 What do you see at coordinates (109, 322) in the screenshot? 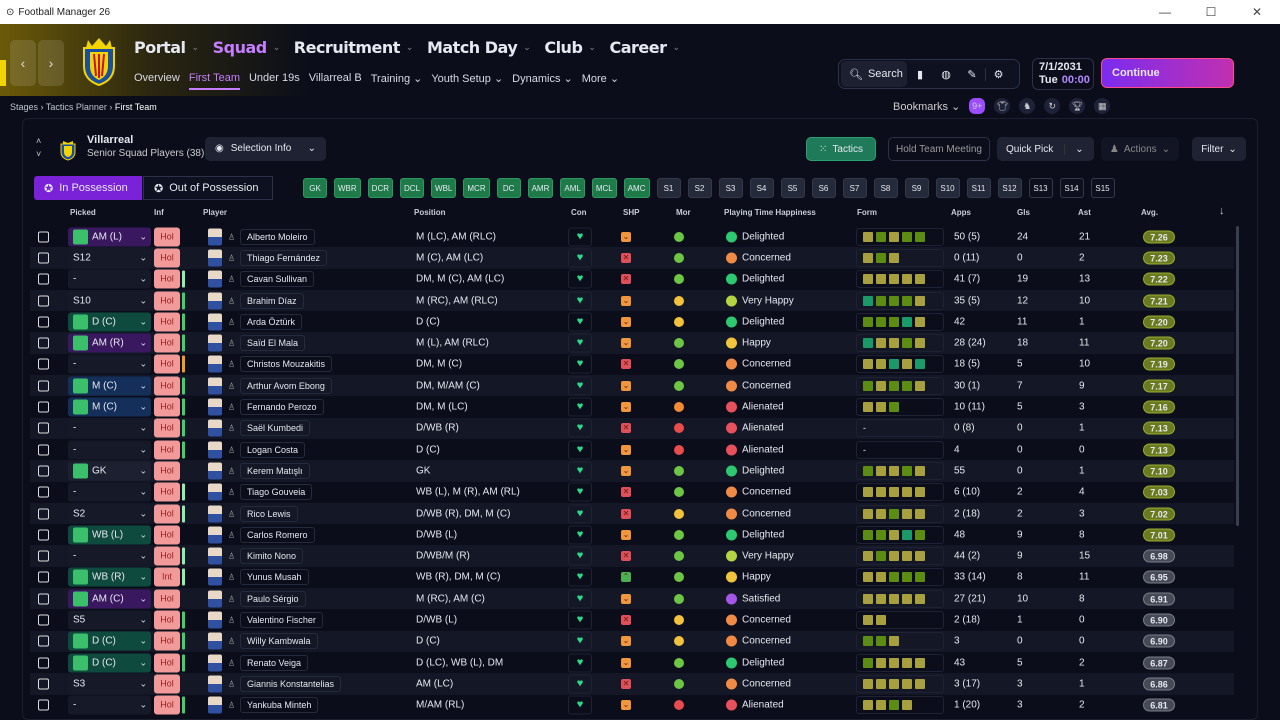
I see `picked-dropdown: D (C) ⌄` at bounding box center [109, 322].